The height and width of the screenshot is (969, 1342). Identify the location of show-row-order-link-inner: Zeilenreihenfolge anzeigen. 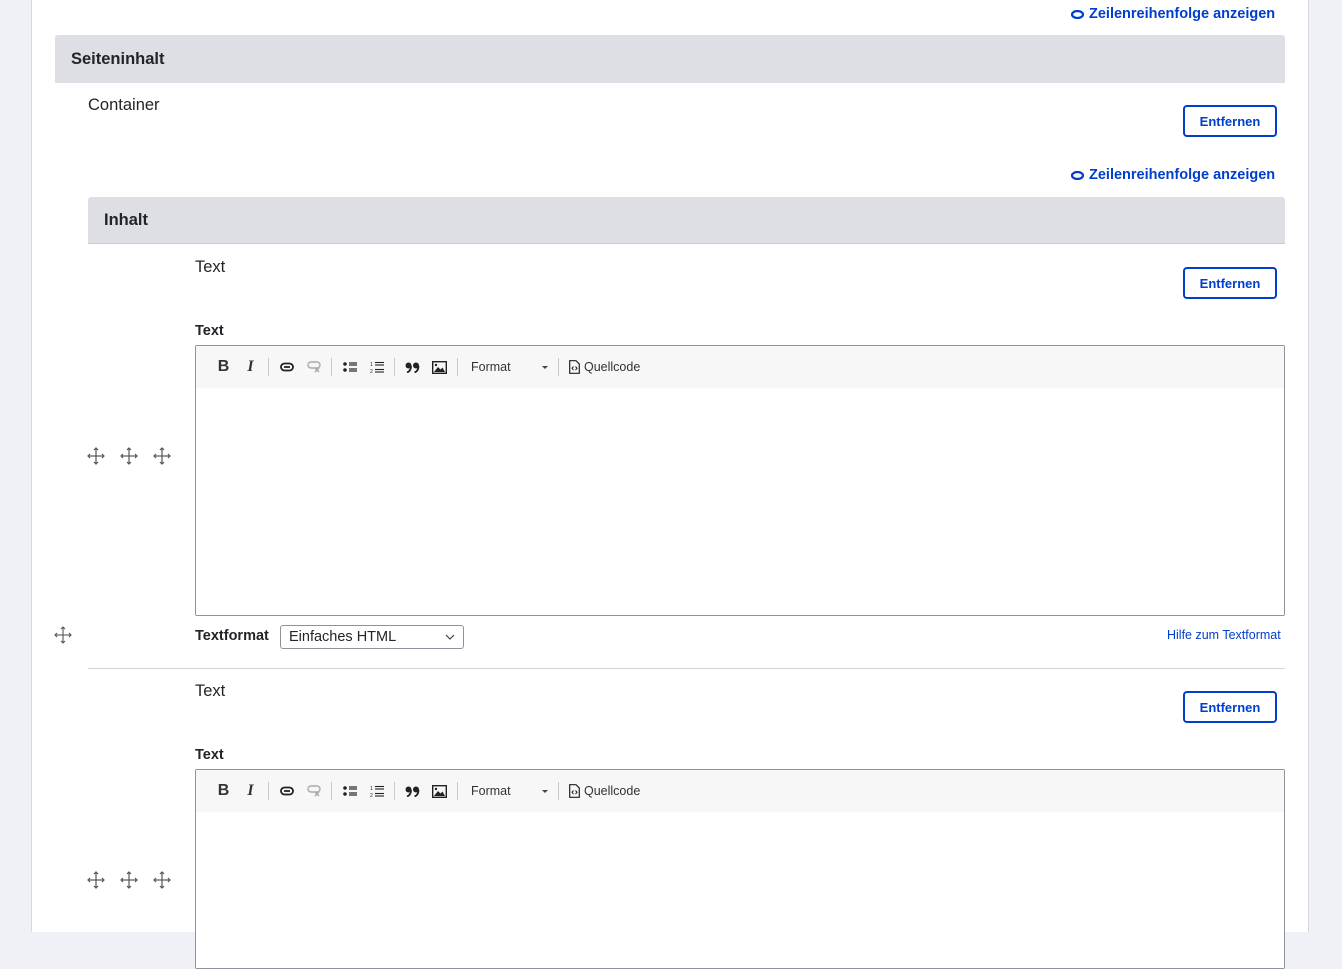
(1173, 175).